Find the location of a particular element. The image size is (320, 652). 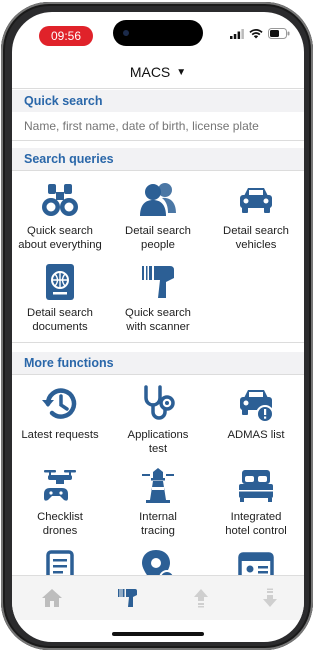

camera-dot is located at coordinates (126, 33).